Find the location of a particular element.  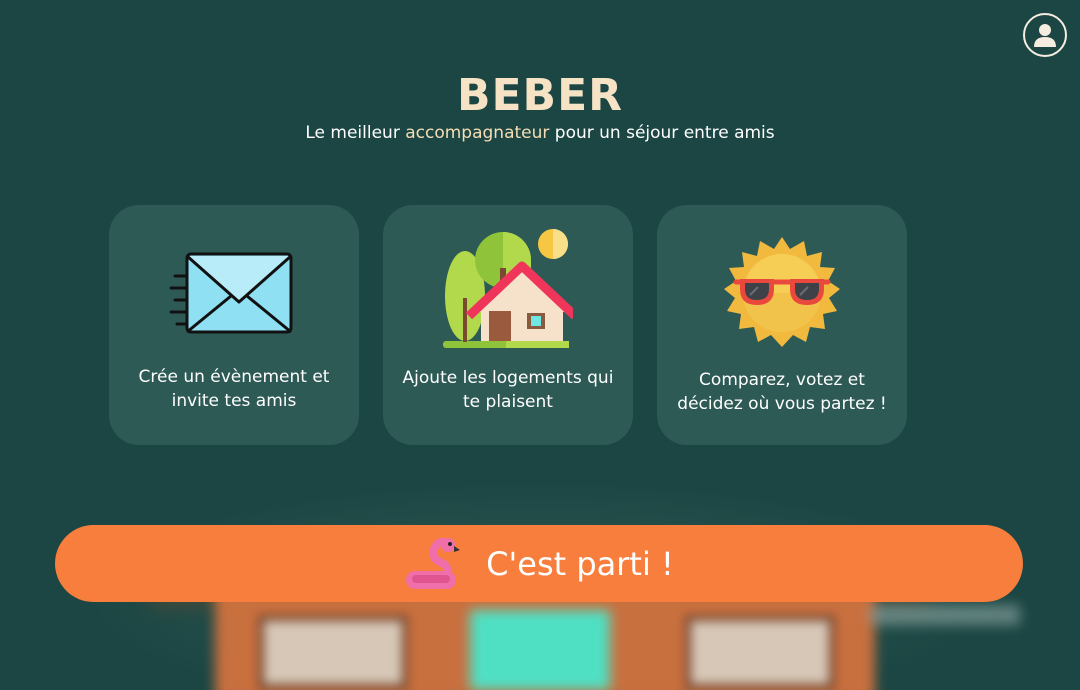

feature-card-invite: Crée un évènement et invite tes amis is located at coordinates (234, 325).